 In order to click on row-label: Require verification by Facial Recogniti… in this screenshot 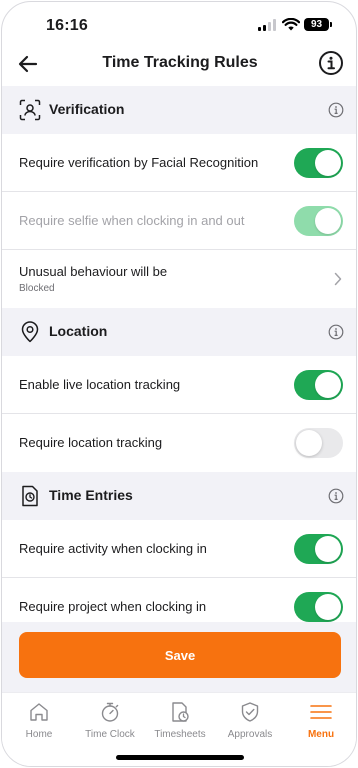, I will do `click(139, 162)`.